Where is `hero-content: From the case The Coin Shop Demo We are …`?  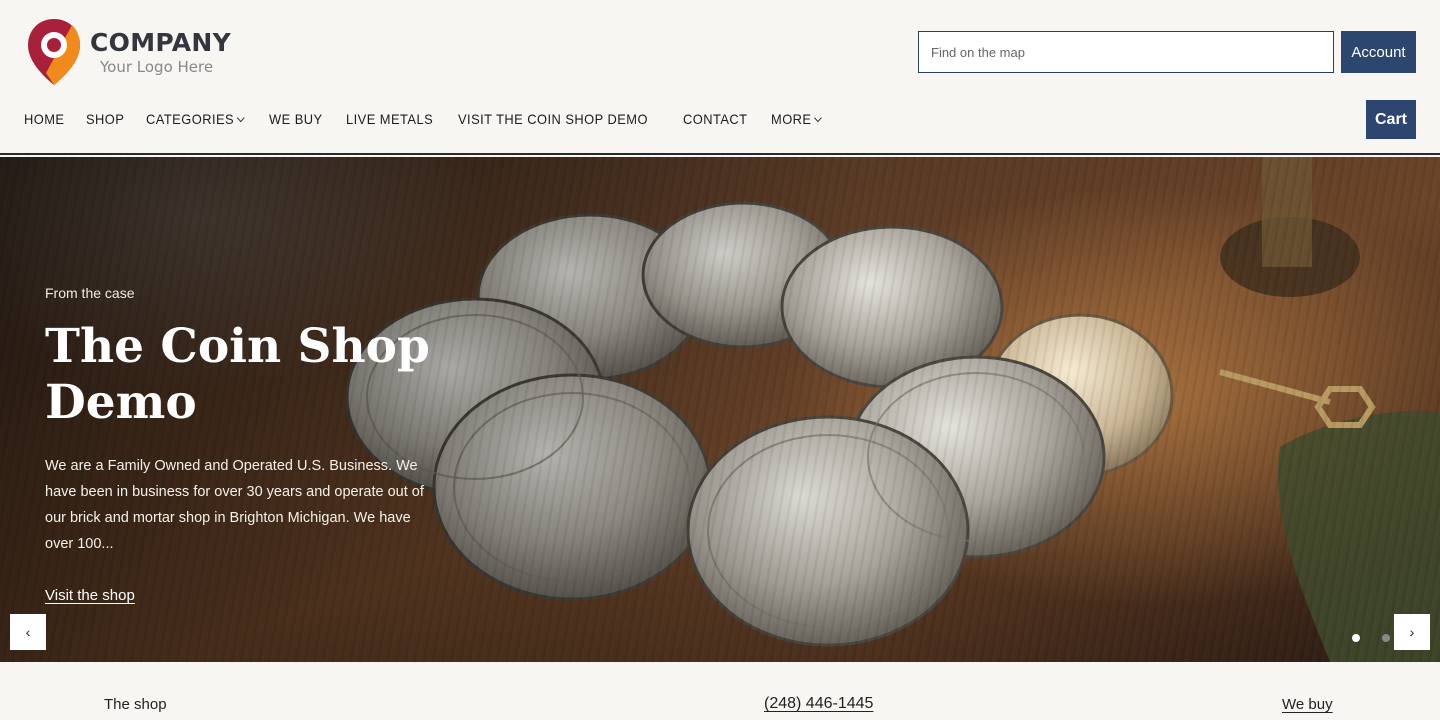
hero-content: From the case The Coin Shop Demo We are … is located at coordinates (245, 445).